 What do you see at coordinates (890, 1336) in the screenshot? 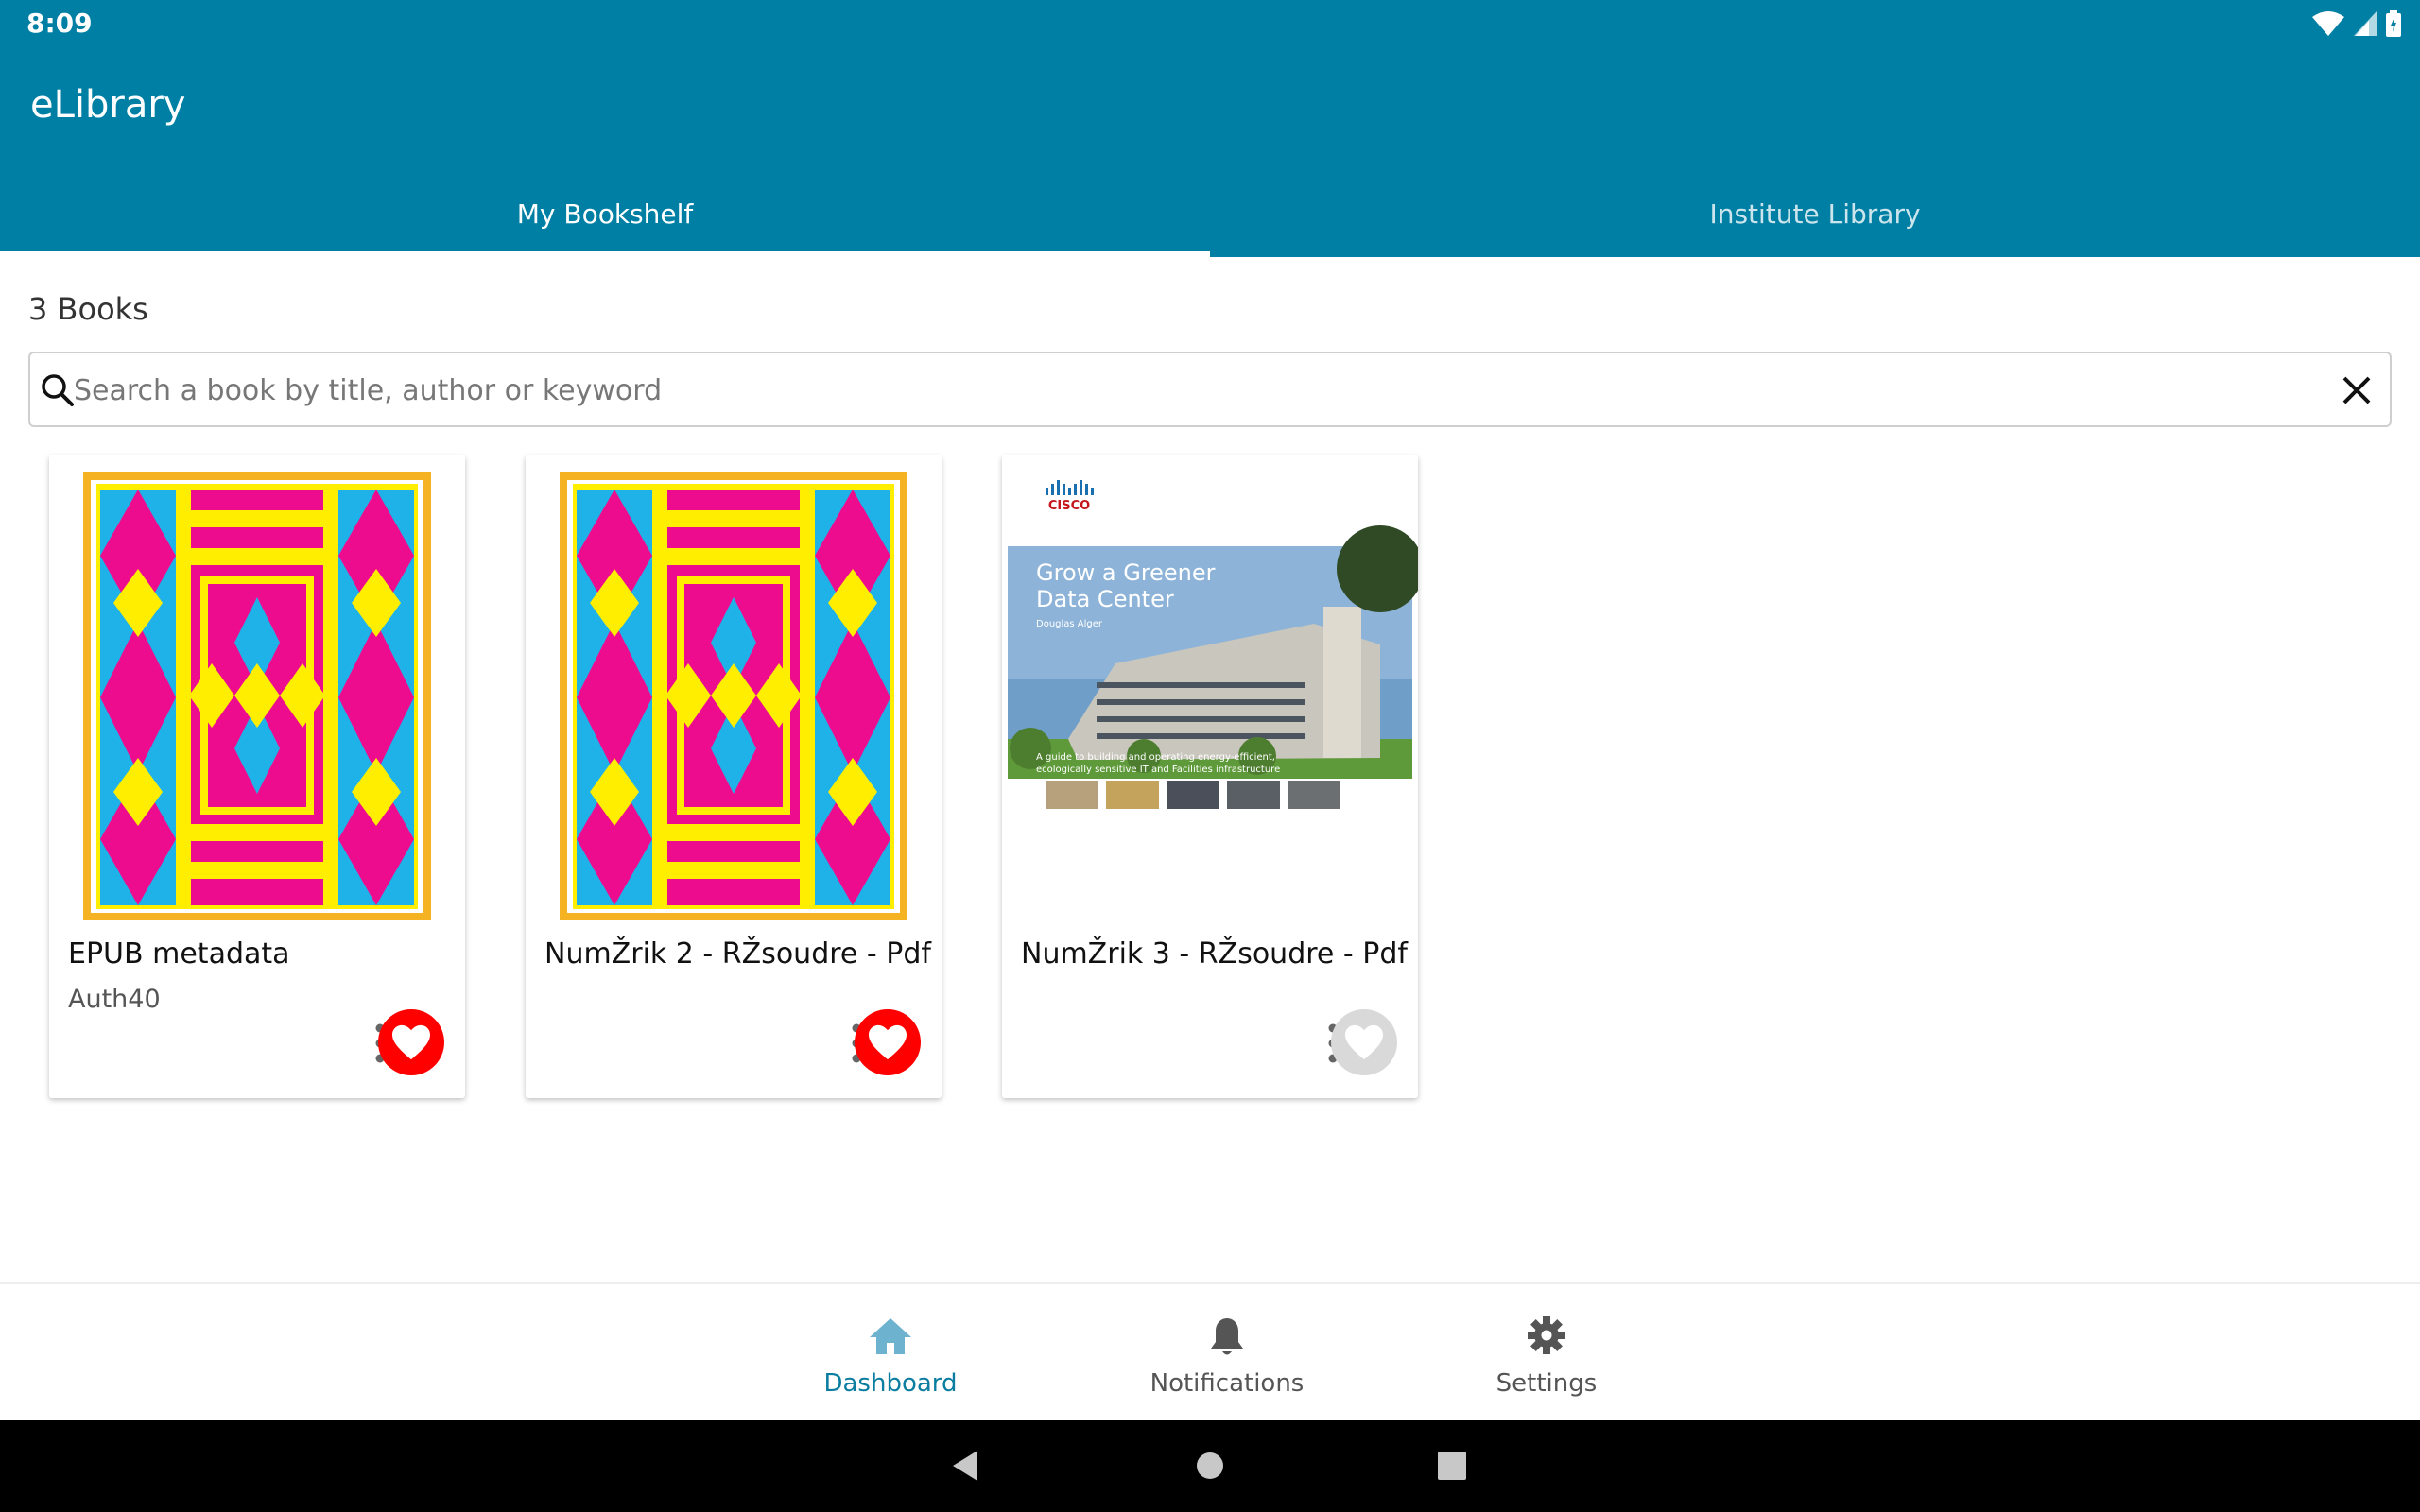
I see `home-icon` at bounding box center [890, 1336].